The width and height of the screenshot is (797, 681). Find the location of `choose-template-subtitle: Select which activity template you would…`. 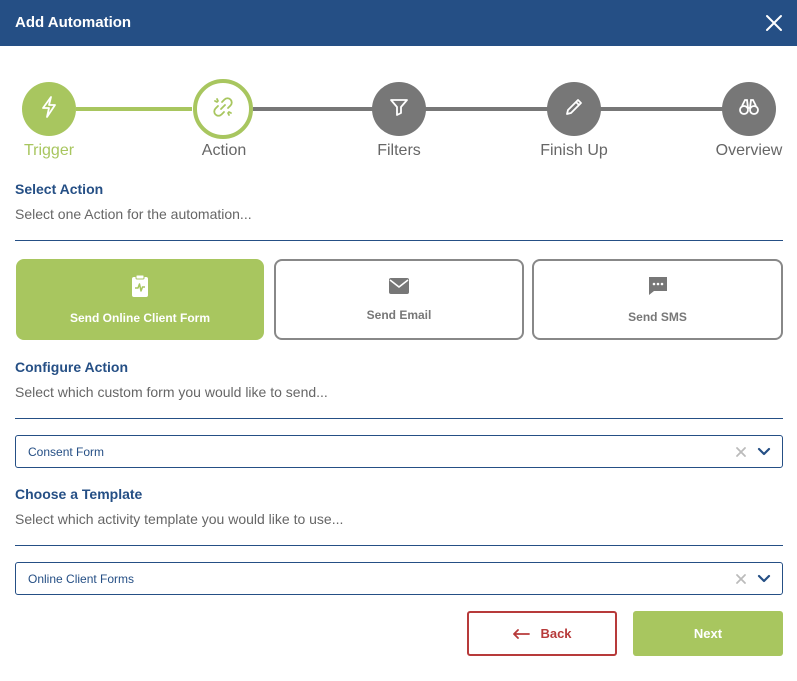

choose-template-subtitle: Select which activity template you would… is located at coordinates (179, 519).